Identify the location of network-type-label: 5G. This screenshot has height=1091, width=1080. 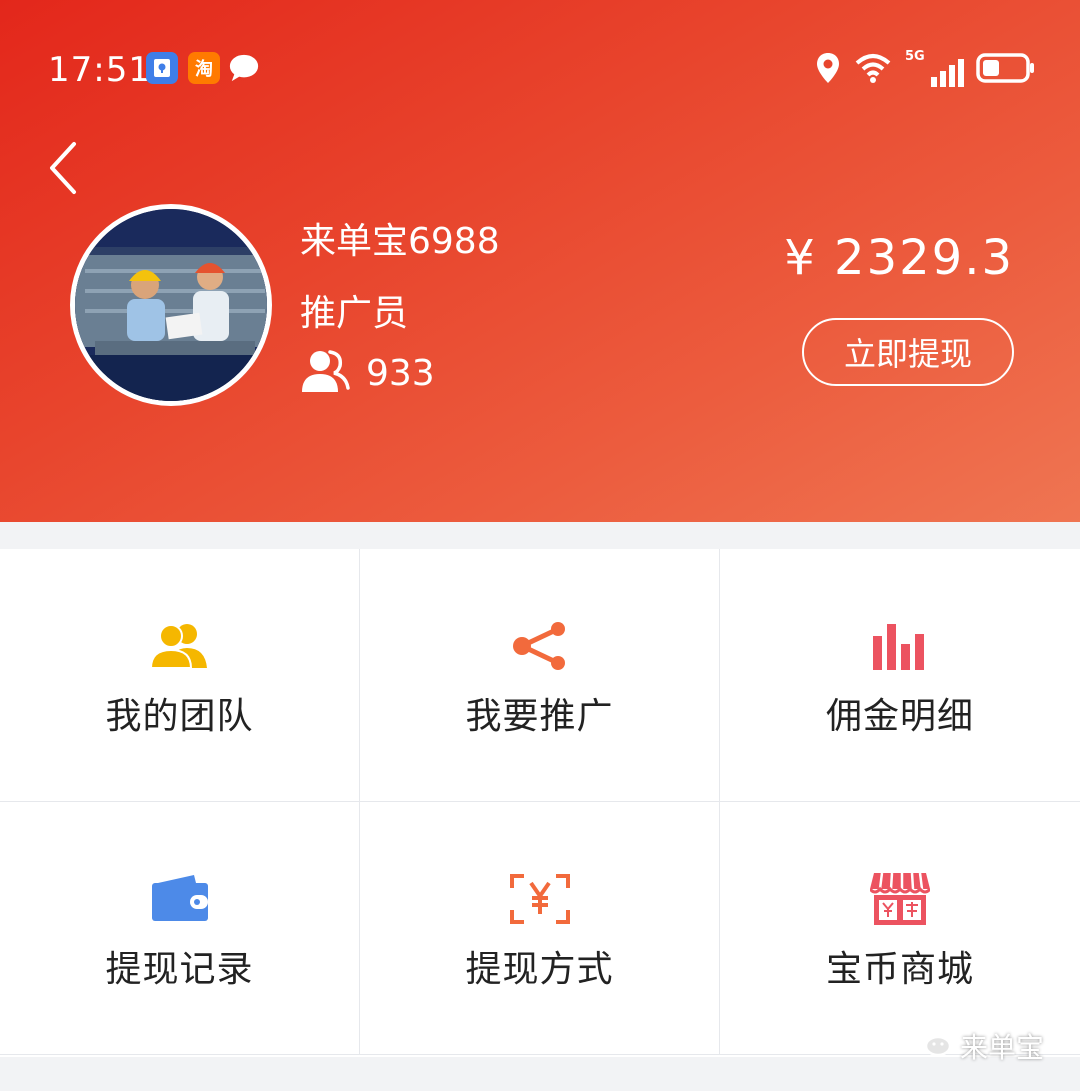
(915, 56).